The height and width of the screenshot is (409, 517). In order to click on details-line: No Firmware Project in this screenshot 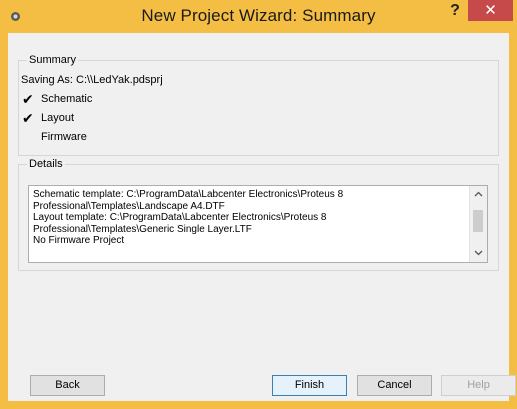, I will do `click(79, 240)`.